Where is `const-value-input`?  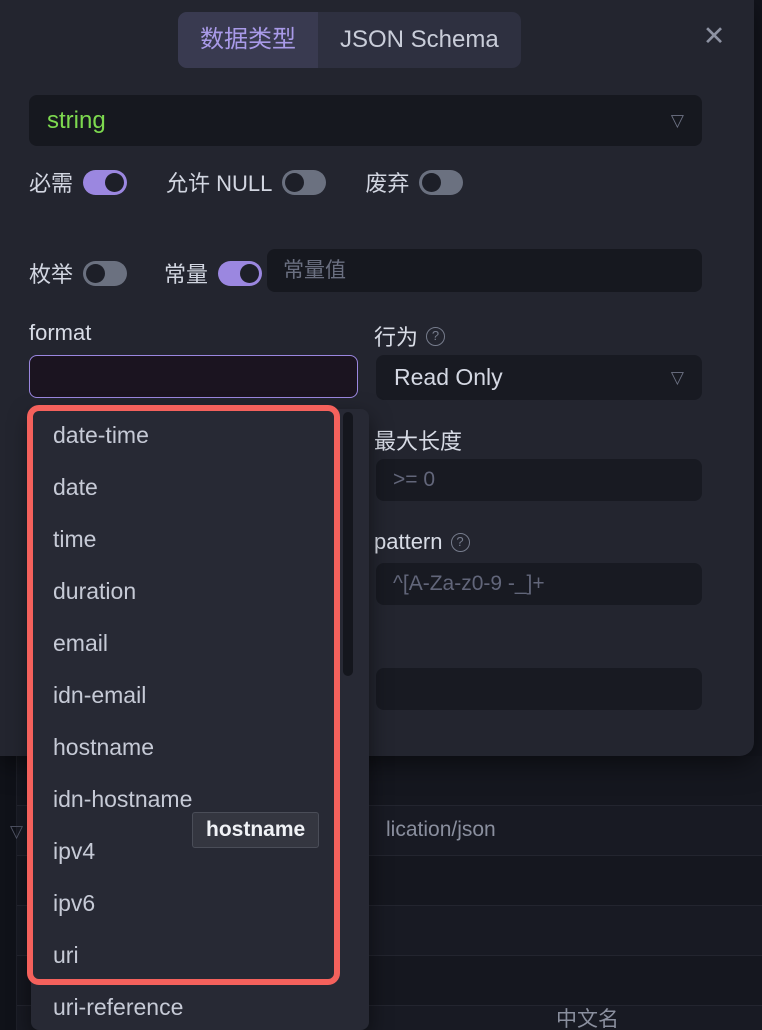
const-value-input is located at coordinates (484, 270).